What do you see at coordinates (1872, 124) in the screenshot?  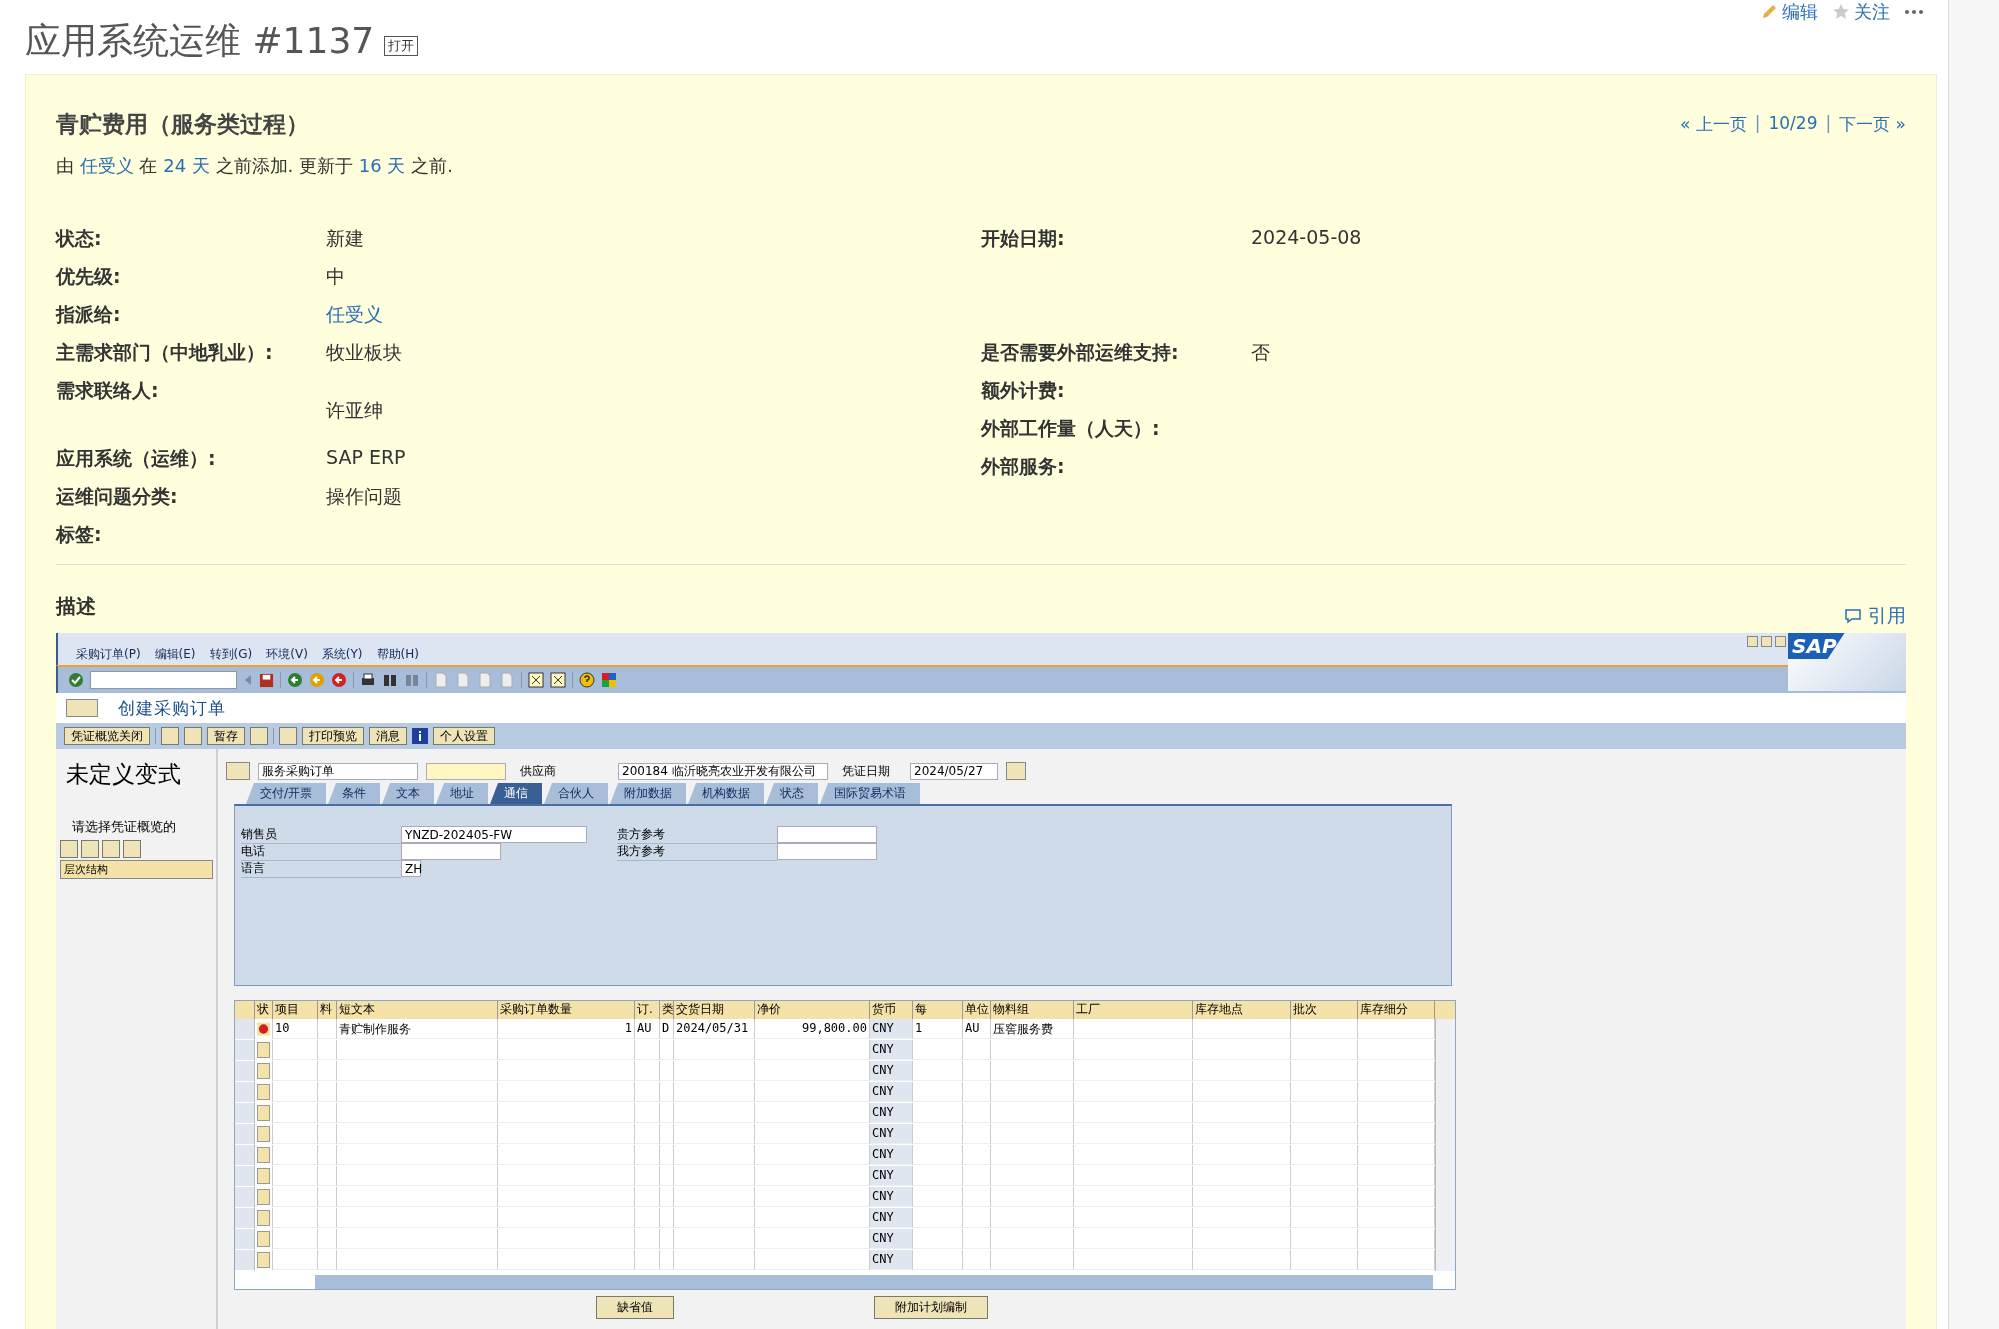 I see `pager-link: 下一页 »` at bounding box center [1872, 124].